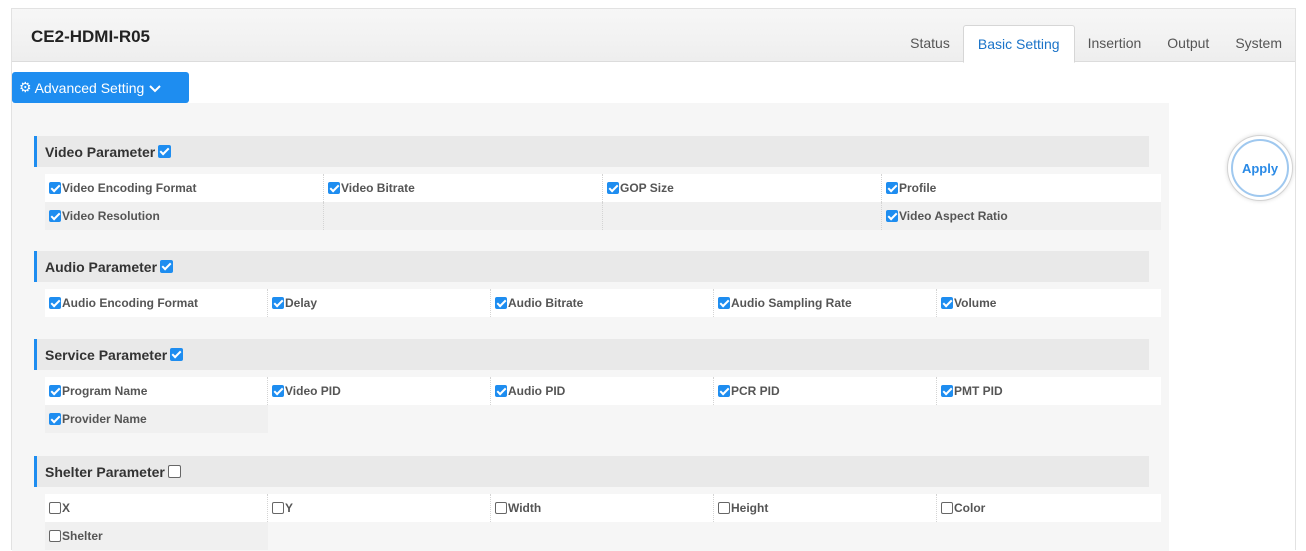 This screenshot has width=1306, height=551. I want to click on option-volume: Volume, so click(1049, 303).